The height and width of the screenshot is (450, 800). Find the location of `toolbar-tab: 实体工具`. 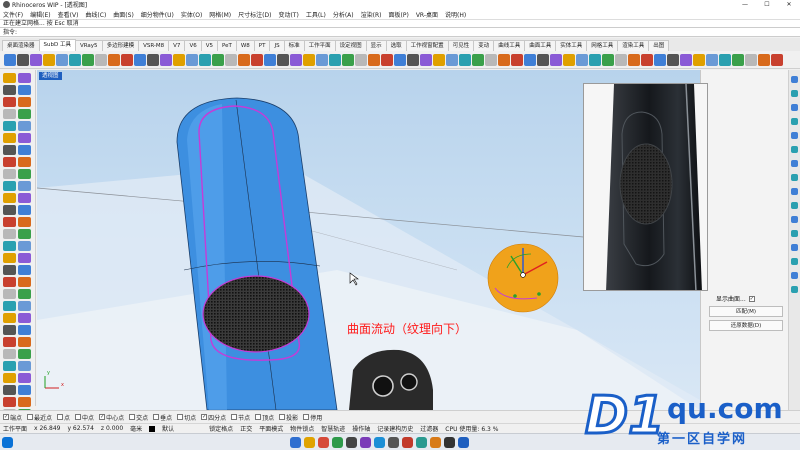

toolbar-tab: 实体工具 is located at coordinates (571, 45).